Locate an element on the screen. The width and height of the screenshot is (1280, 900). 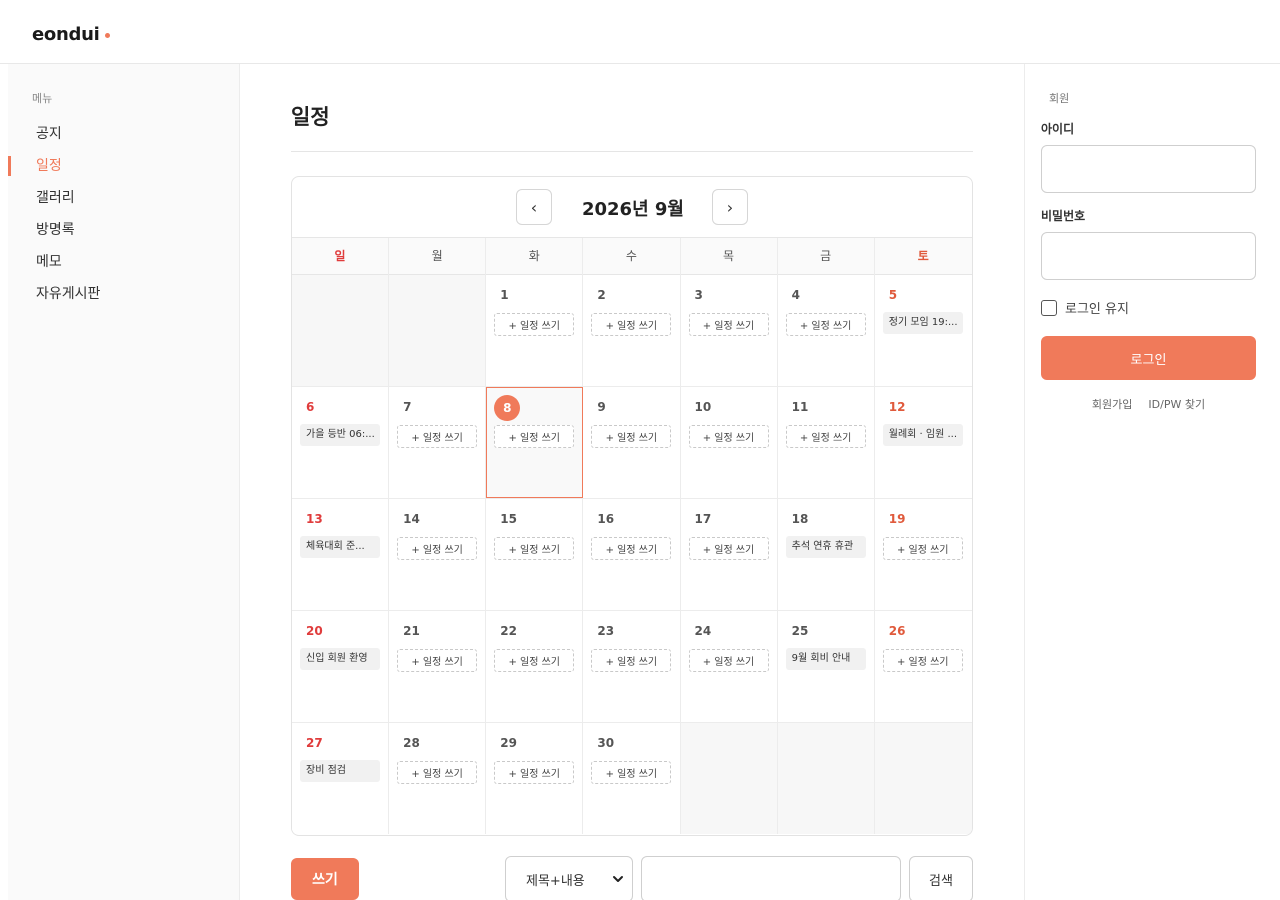
sidebar-item-5: 메모 is located at coordinates (124, 262).